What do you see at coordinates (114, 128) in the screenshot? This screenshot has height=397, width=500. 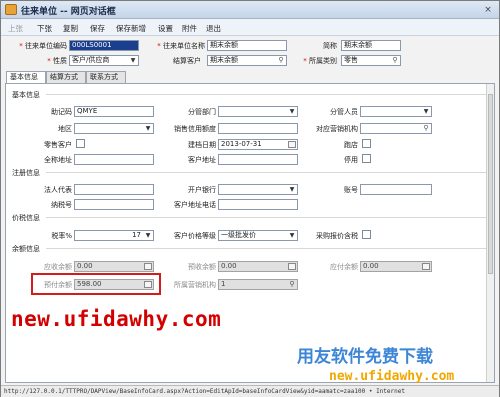 I see `region-select: ▼` at bounding box center [114, 128].